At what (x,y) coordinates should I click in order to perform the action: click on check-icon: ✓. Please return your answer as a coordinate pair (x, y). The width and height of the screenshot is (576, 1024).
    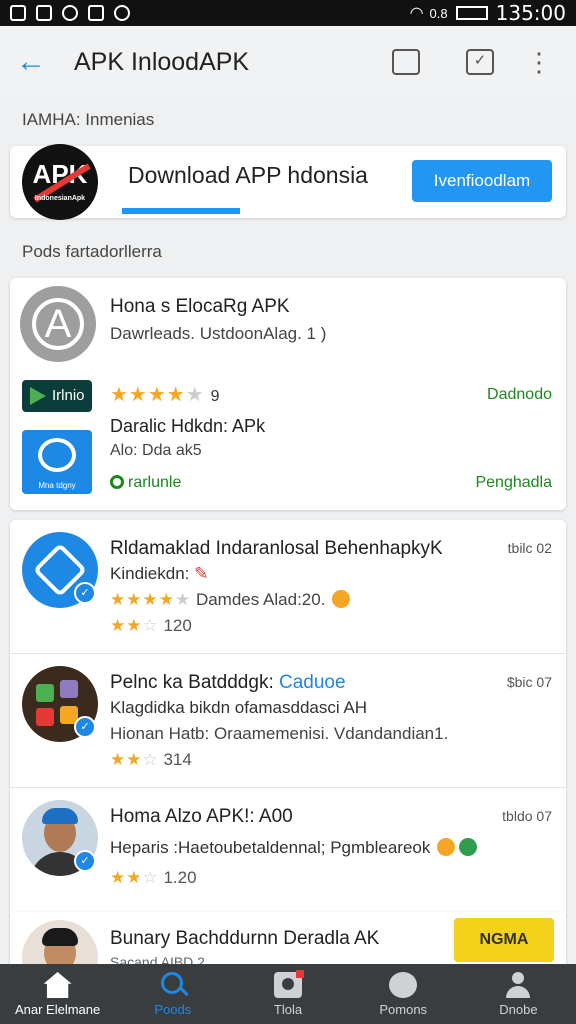
    Looking at the image, I should click on (480, 62).